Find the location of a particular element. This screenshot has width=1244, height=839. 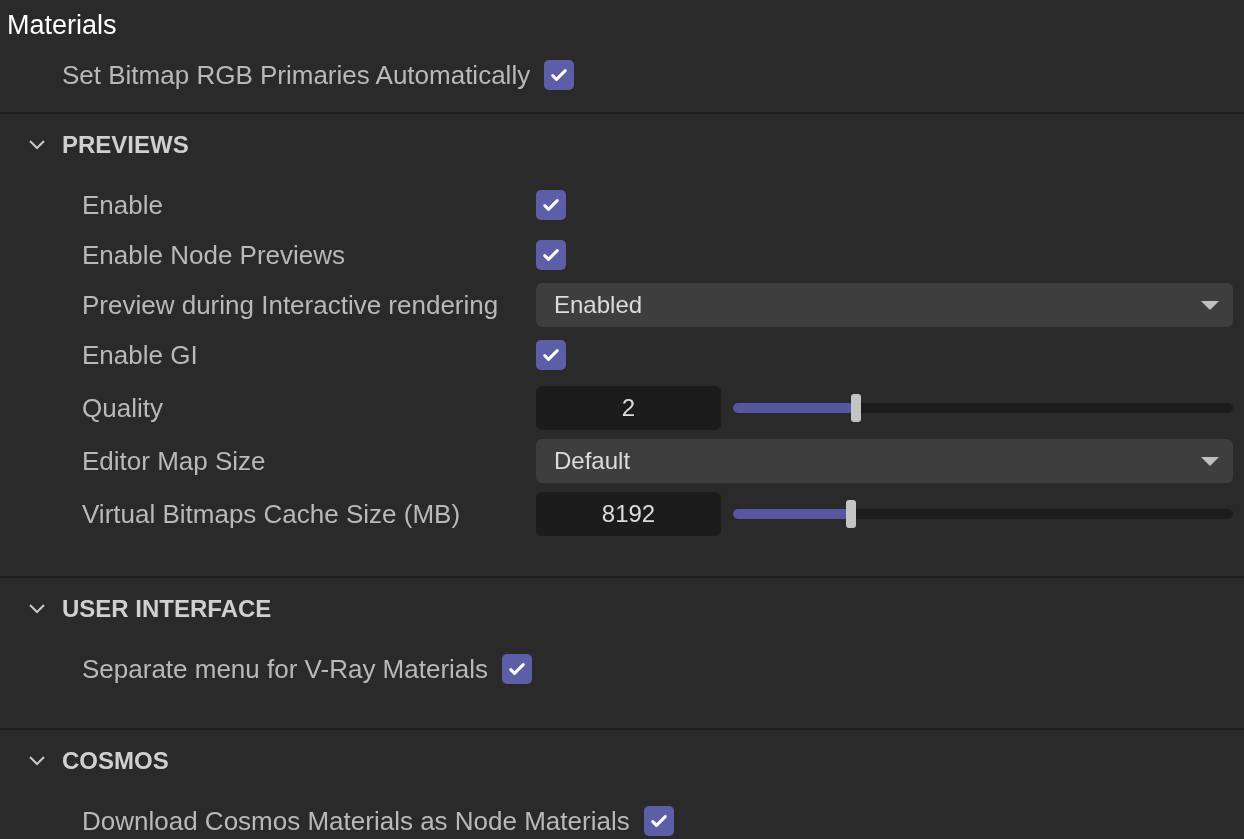

option-label: Separate menu for V-Ray Materials is located at coordinates (285, 669).